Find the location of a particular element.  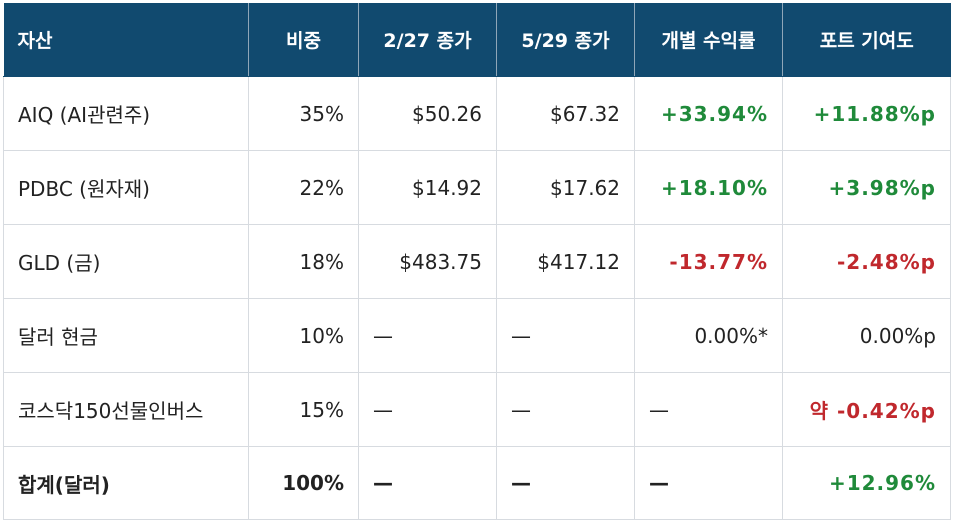

cell-return: +33.94% is located at coordinates (708, 113).